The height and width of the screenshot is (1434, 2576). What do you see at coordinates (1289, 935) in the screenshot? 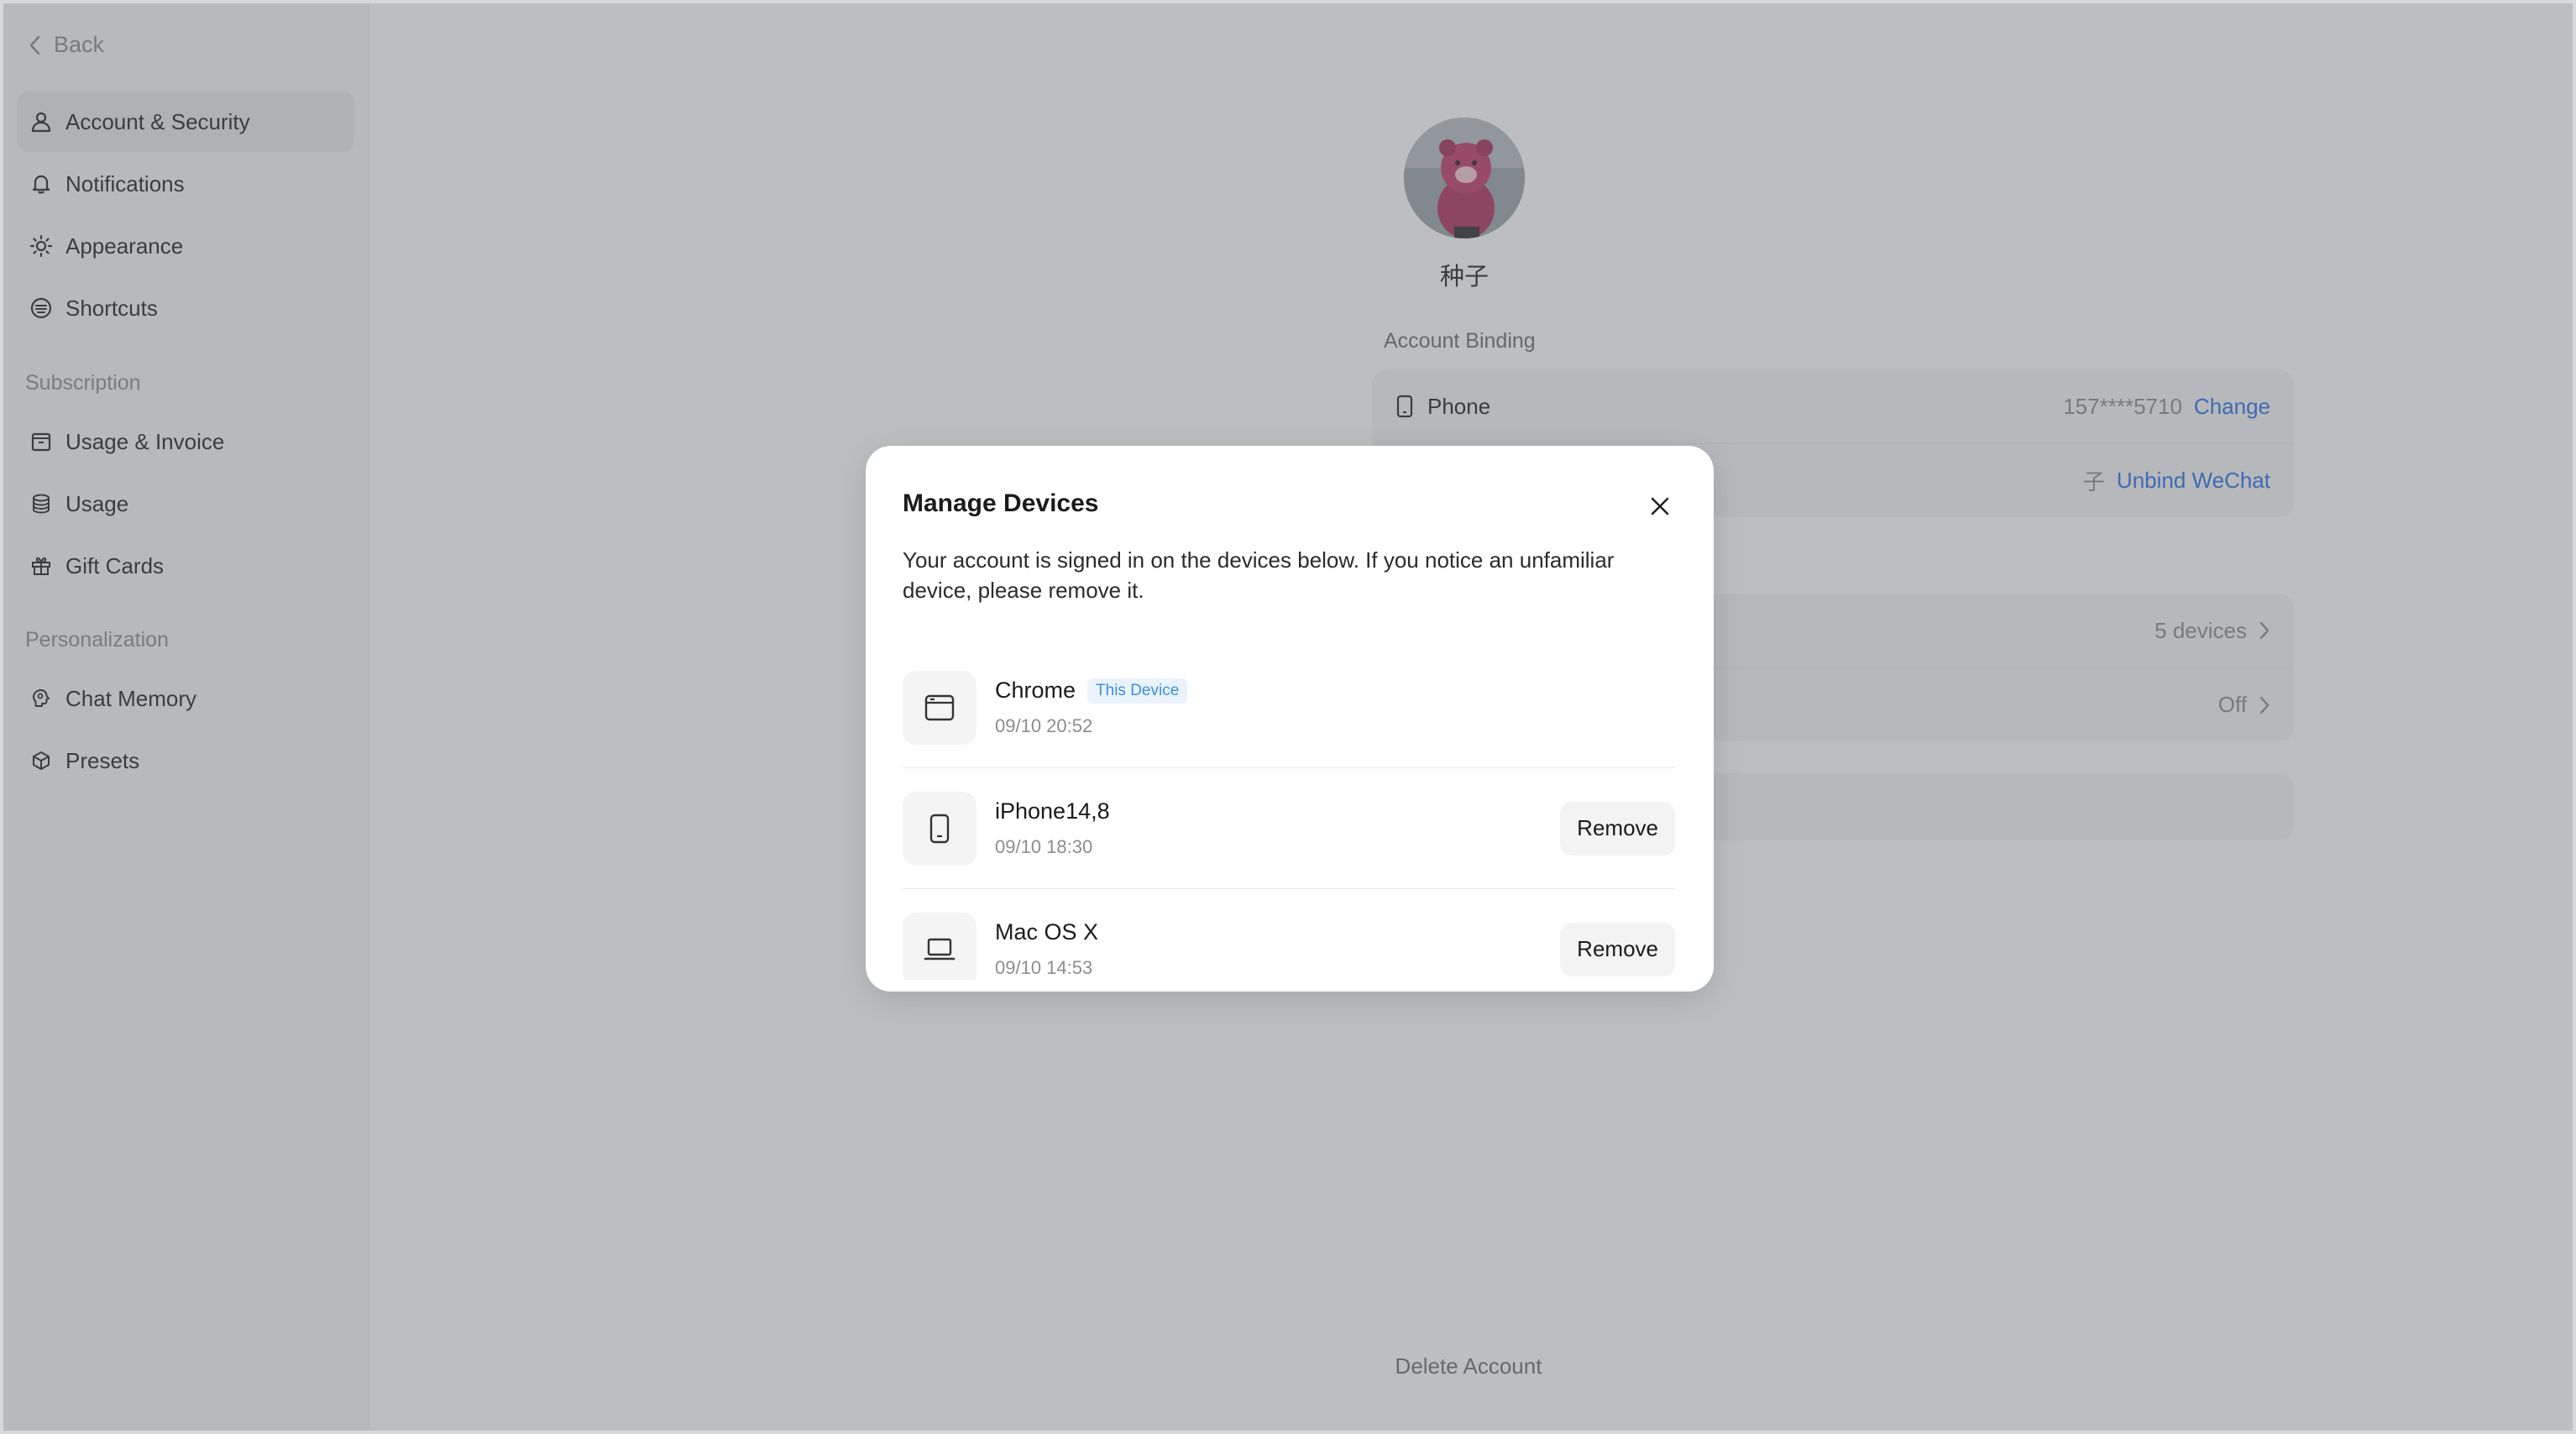
I see `device-item-mac: Mac OS X 09/10 14:53 Remove` at bounding box center [1289, 935].